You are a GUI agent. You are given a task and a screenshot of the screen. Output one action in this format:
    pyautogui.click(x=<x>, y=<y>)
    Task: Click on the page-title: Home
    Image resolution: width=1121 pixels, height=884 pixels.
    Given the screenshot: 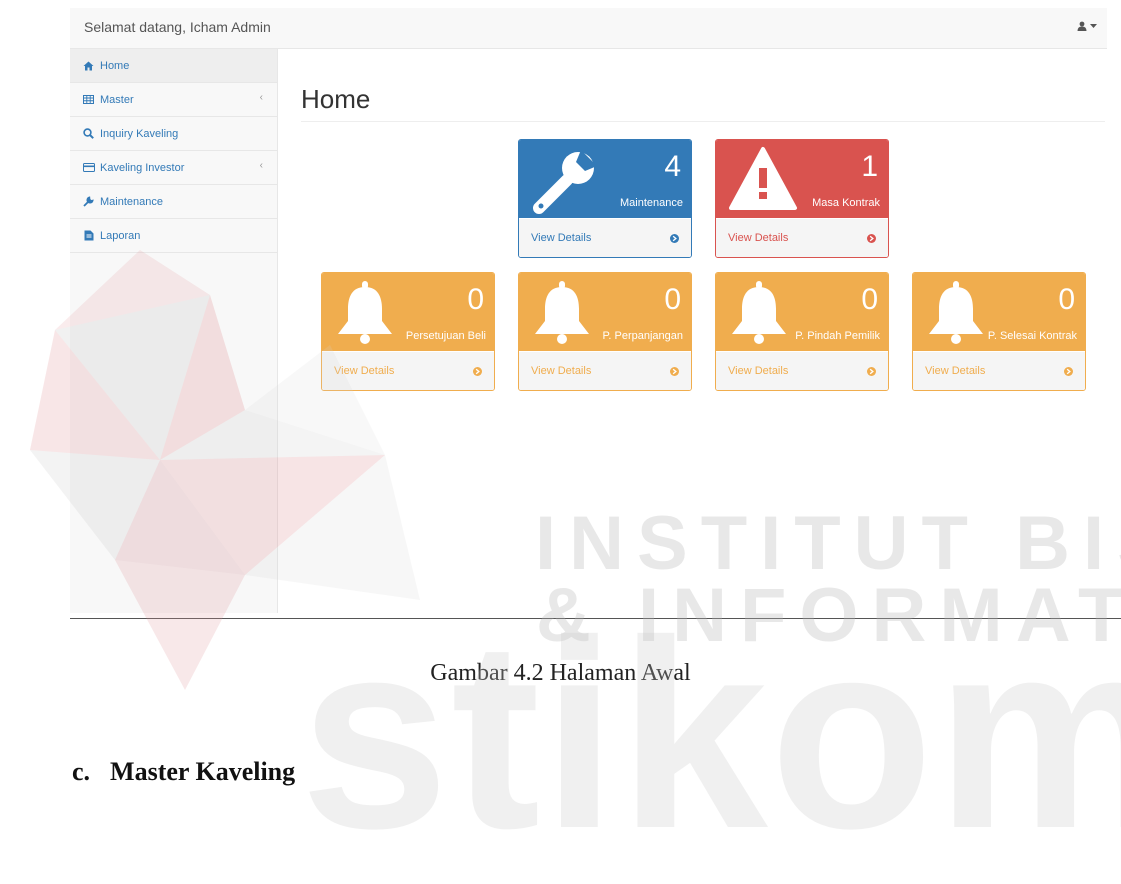 What is the action you would take?
    pyautogui.click(x=336, y=99)
    